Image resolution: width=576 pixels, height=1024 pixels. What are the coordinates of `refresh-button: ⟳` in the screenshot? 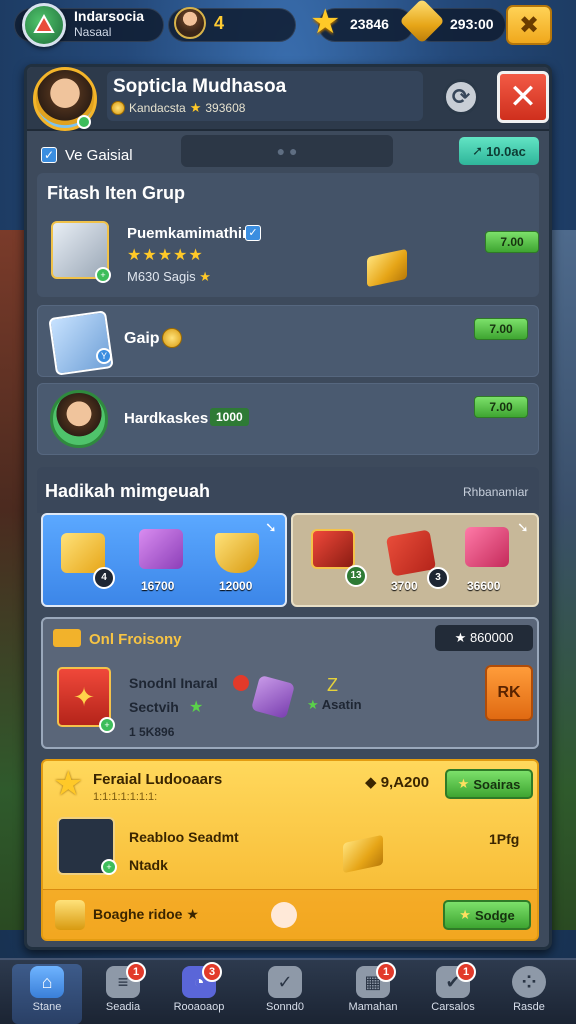 It's located at (461, 97).